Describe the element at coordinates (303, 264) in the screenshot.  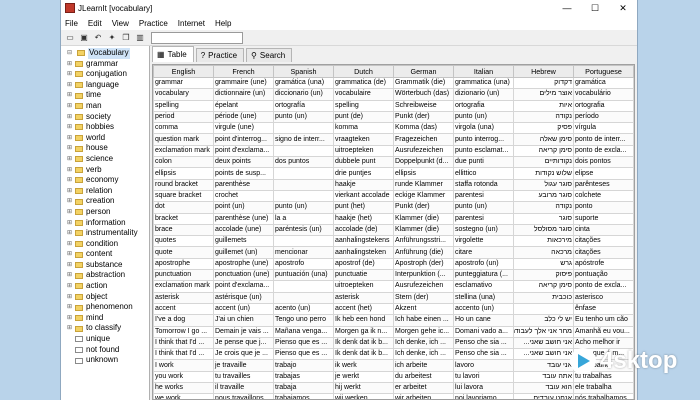
I see `table-cell: apostrofo` at that location.